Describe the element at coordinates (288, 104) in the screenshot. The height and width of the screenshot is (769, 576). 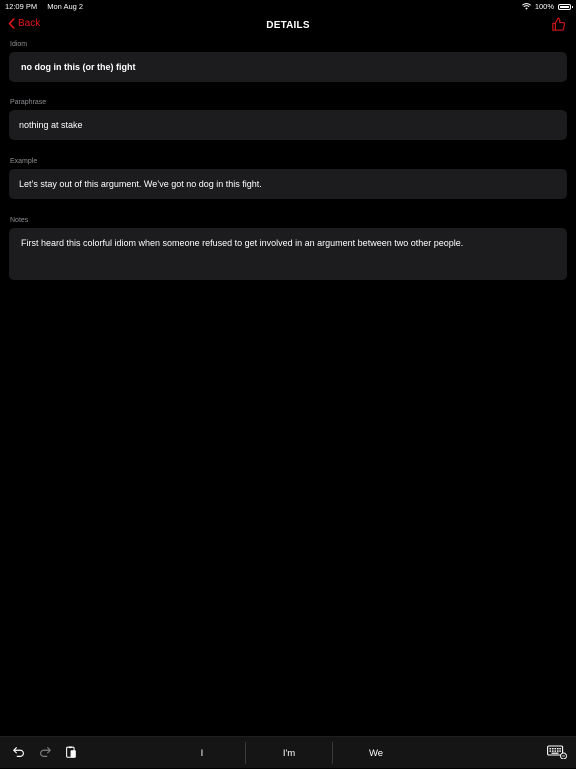
I see `paraphrase-label: Paraphrase` at that location.